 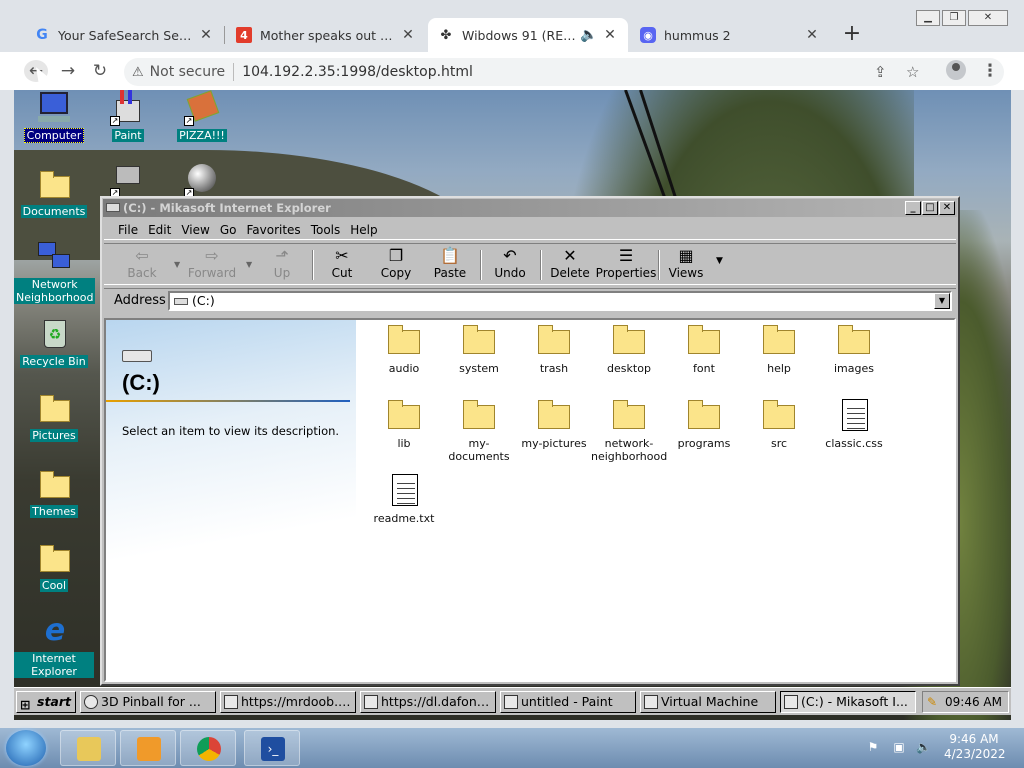 What do you see at coordinates (704, 347) in the screenshot?
I see `file-item: font` at bounding box center [704, 347].